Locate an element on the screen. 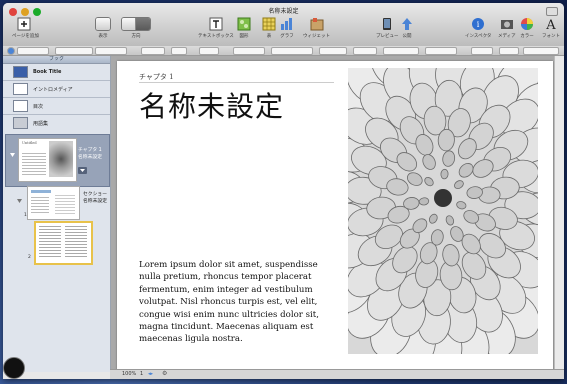 The image size is (567, 384). toolbar-toggle-button is located at coordinates (552, 11).